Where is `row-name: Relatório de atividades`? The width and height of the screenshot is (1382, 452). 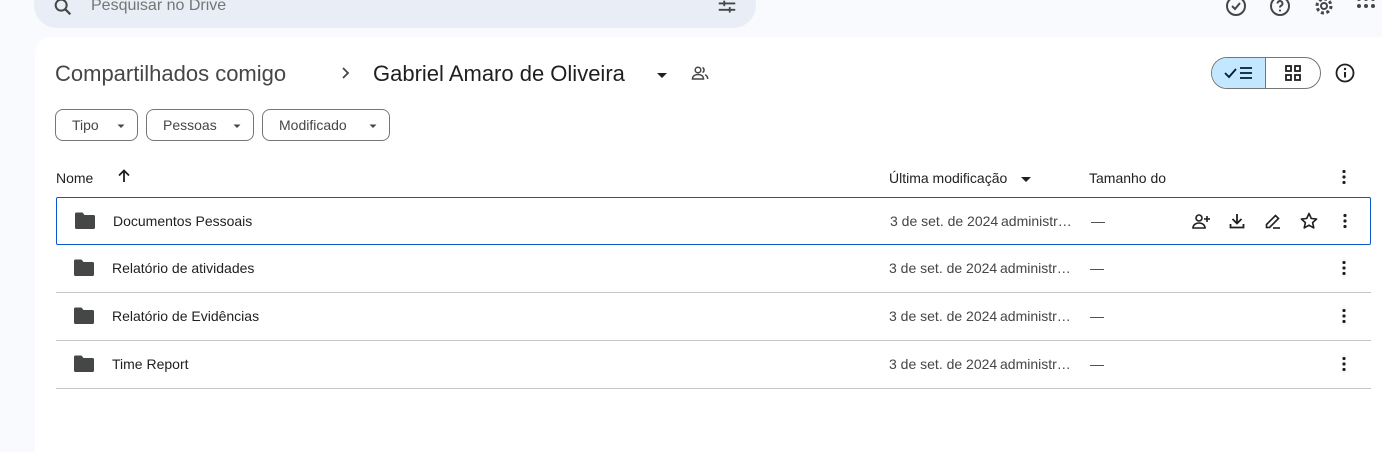 row-name: Relatório de atividades is located at coordinates (183, 268).